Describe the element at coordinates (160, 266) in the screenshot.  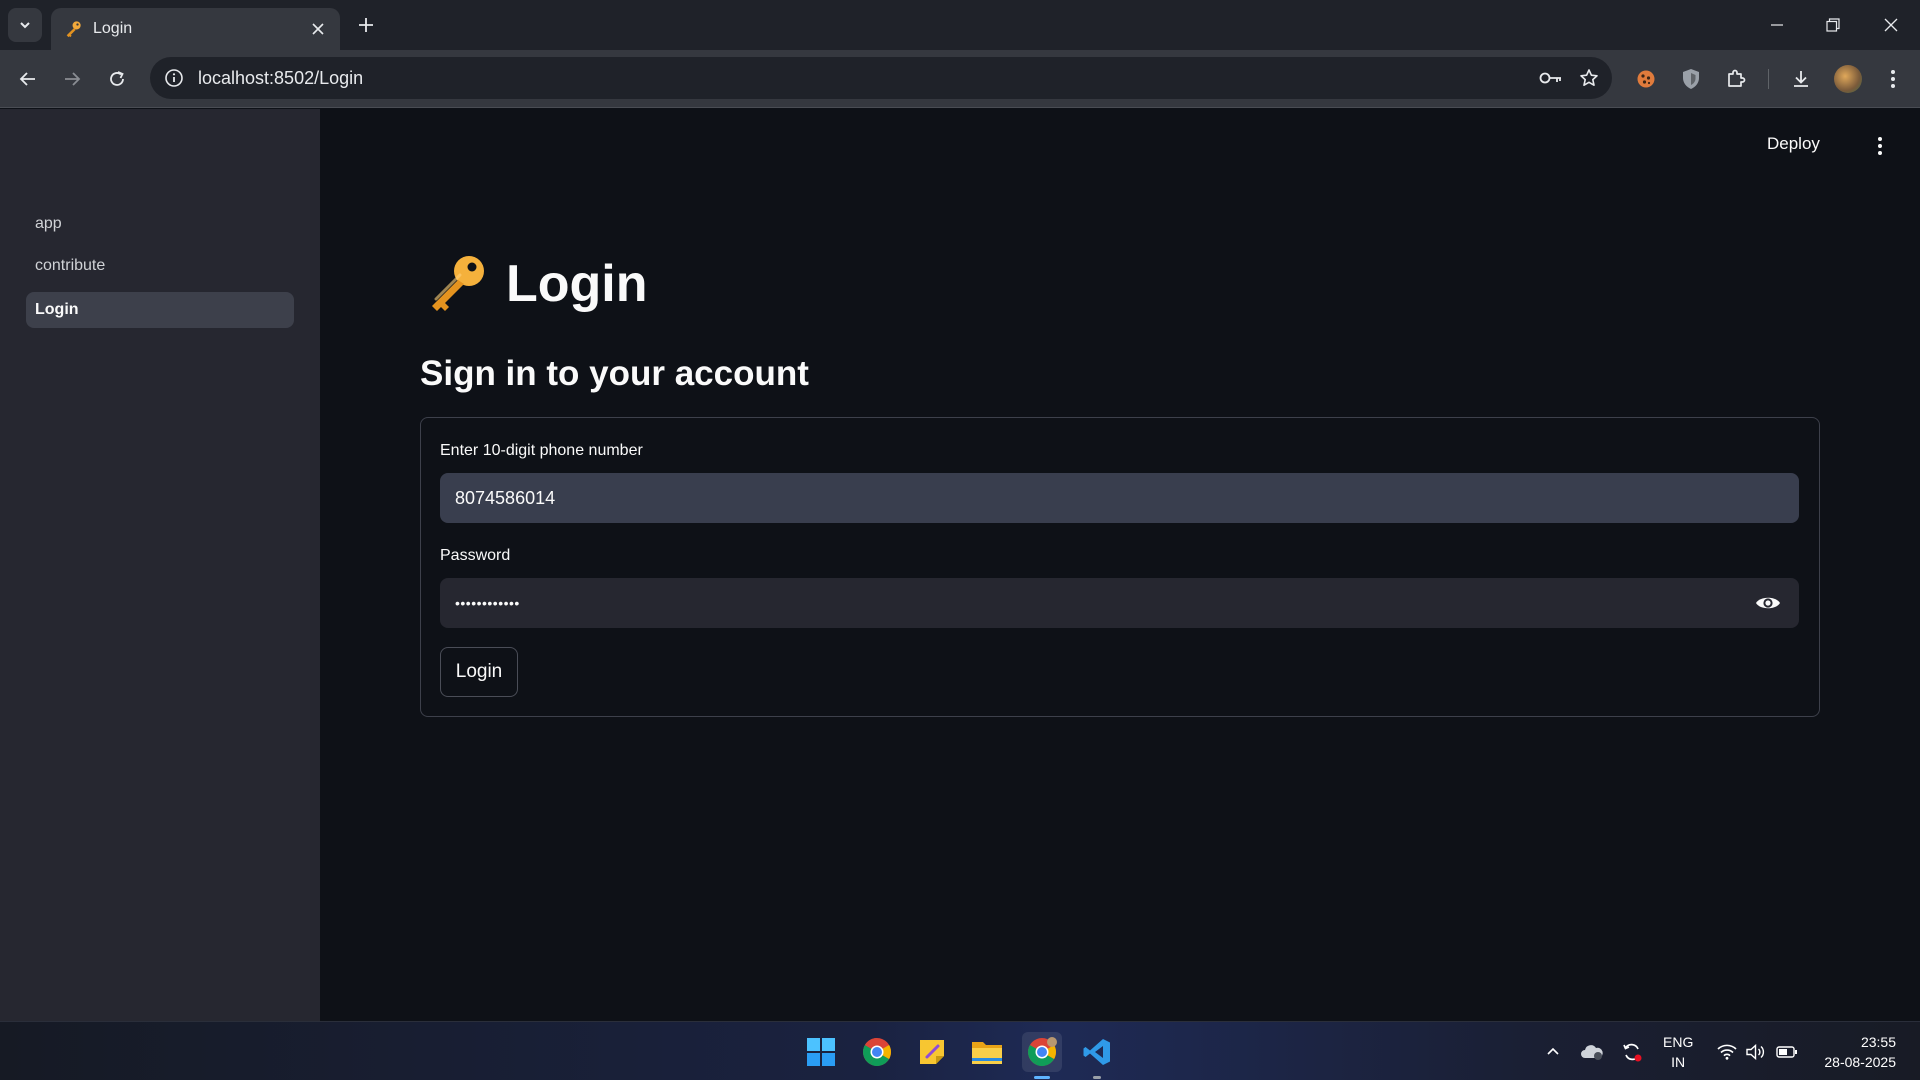
I see `sidebar-item-contribute: contribute` at that location.